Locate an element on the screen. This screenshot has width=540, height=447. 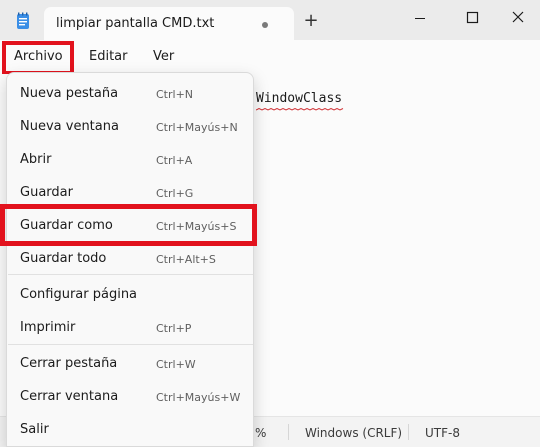
menu-item-abrir: Abrir Ctrl+A is located at coordinates (130, 160).